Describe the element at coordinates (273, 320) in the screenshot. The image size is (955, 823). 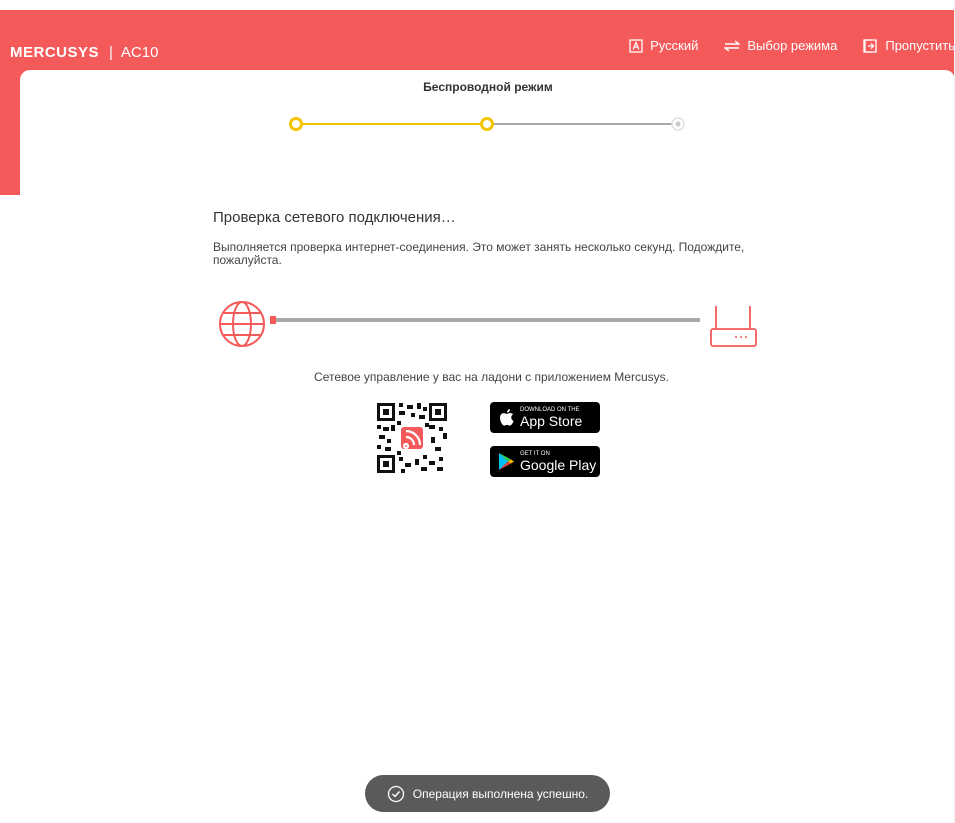
I see `connection-progress-fill` at that location.